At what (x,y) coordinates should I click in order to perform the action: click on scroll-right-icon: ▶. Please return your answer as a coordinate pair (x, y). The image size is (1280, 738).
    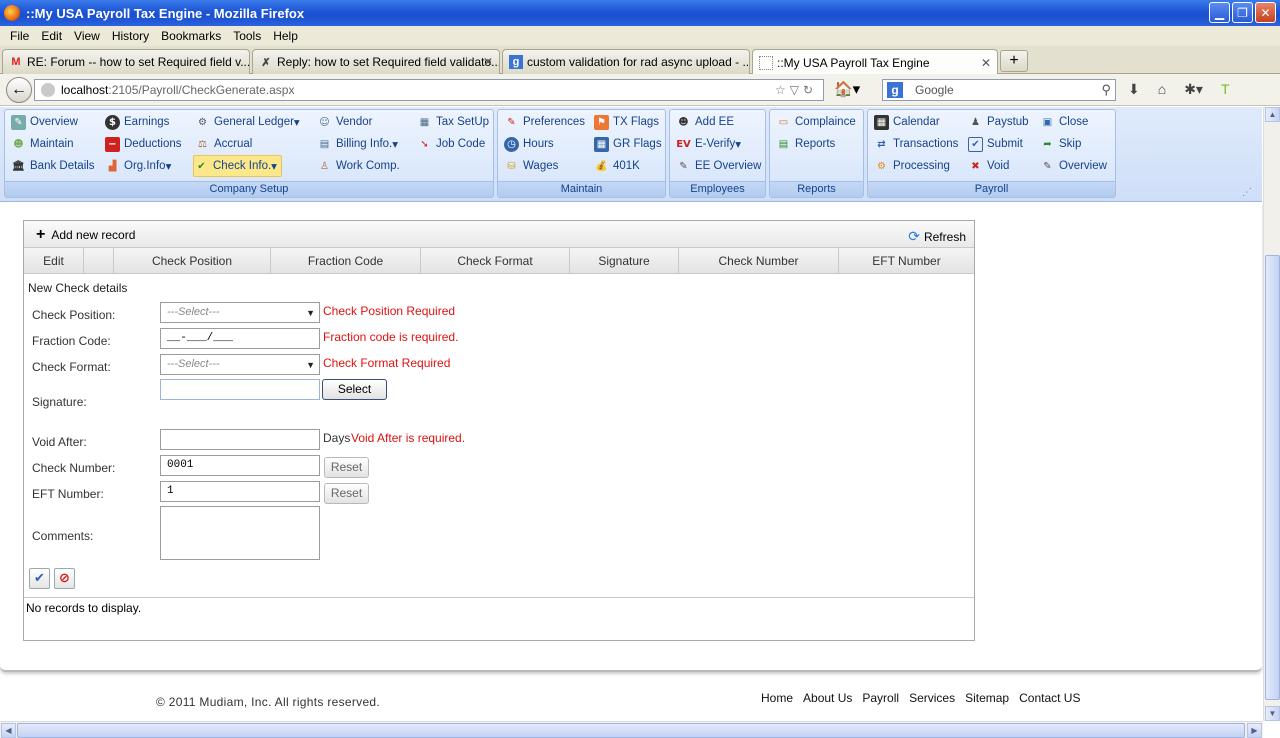
    Looking at the image, I should click on (1254, 730).